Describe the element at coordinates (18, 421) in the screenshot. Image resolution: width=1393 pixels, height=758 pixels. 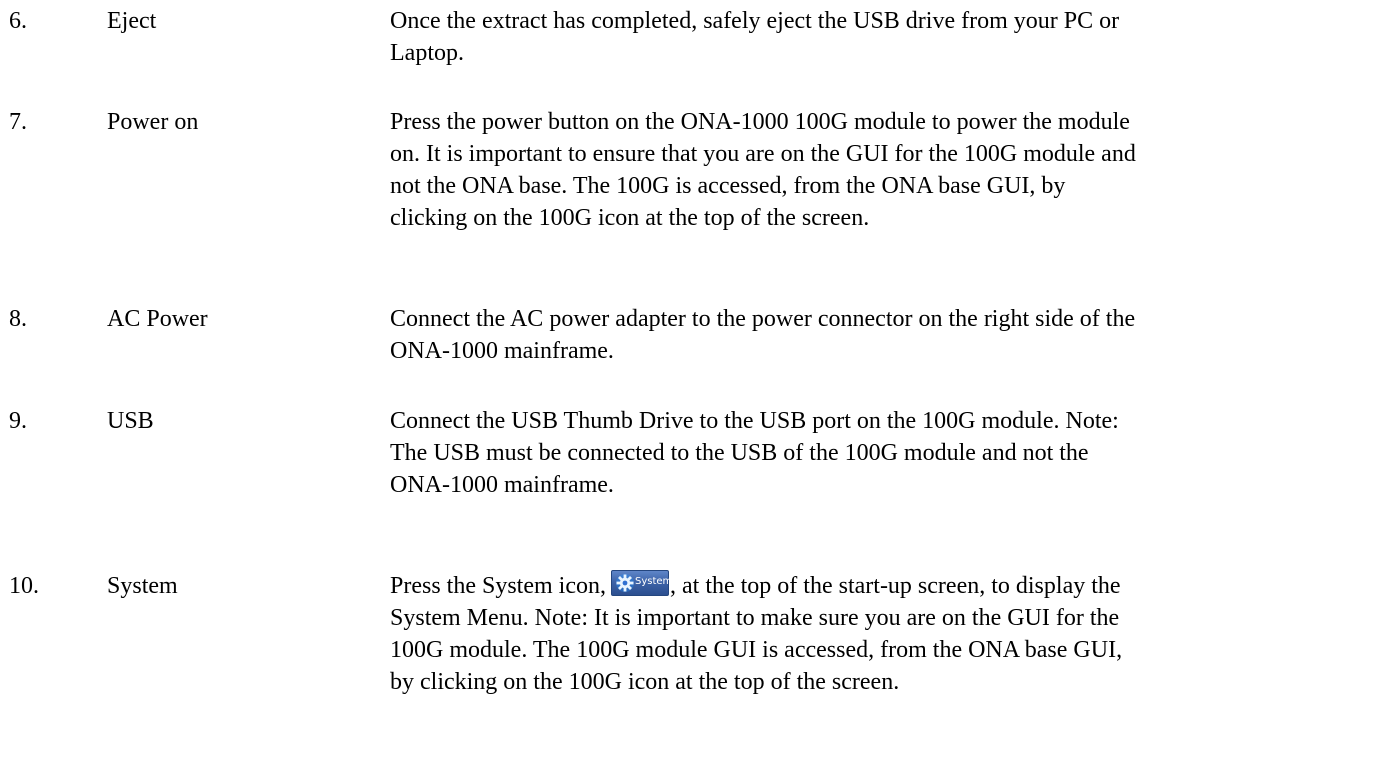
I see `step-number: 9.` at that location.